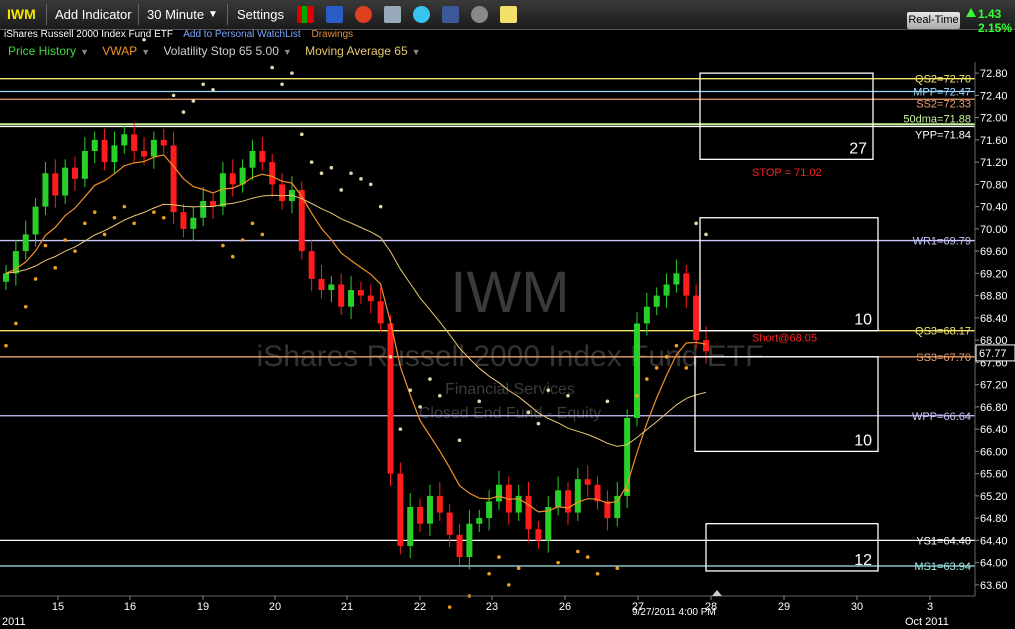 The height and width of the screenshot is (629, 1015). I want to click on x-tick-label: 21, so click(347, 607).